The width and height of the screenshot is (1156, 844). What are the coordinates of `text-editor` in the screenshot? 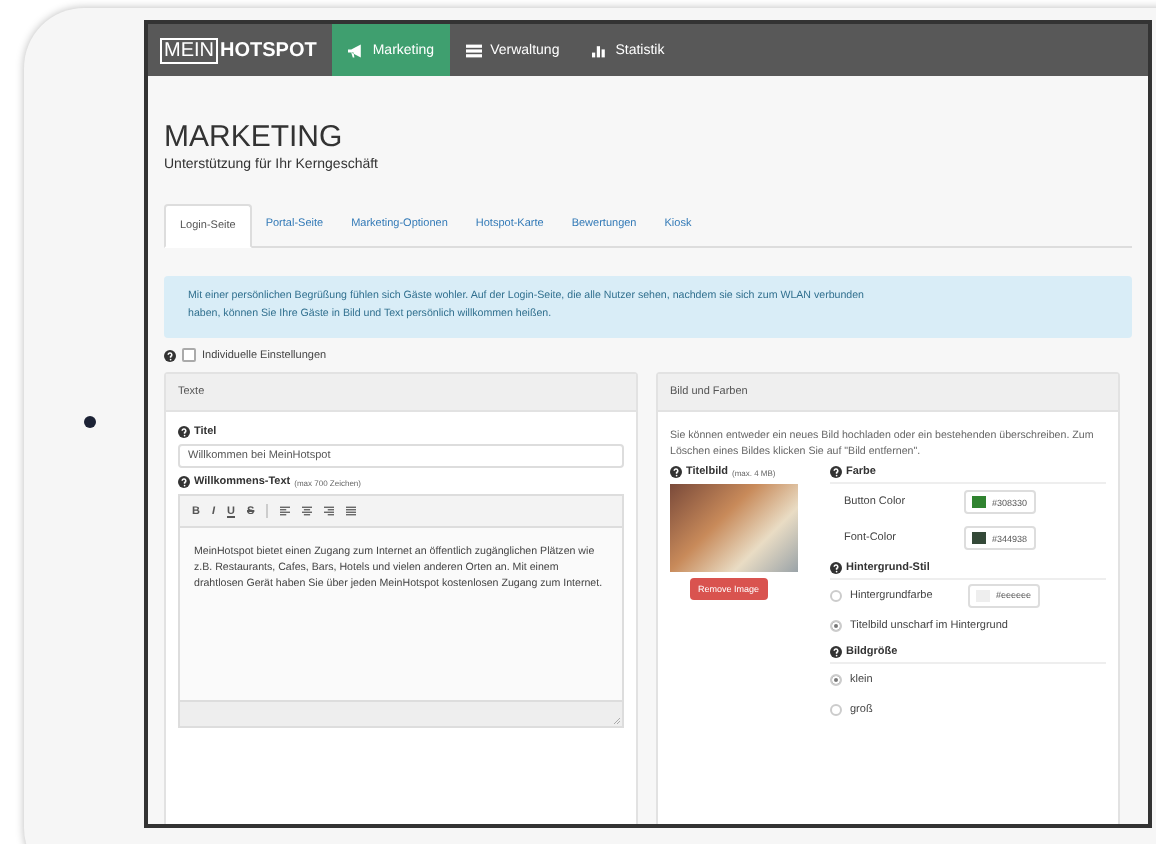 It's located at (401, 611).